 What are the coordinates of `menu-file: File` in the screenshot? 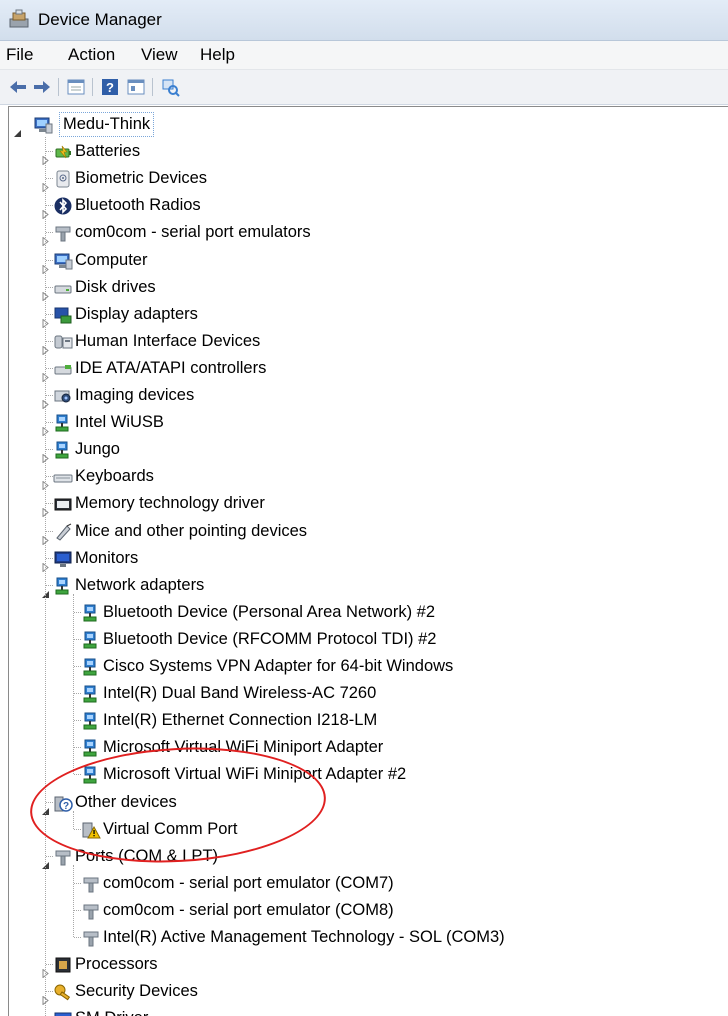 It's located at (19, 55).